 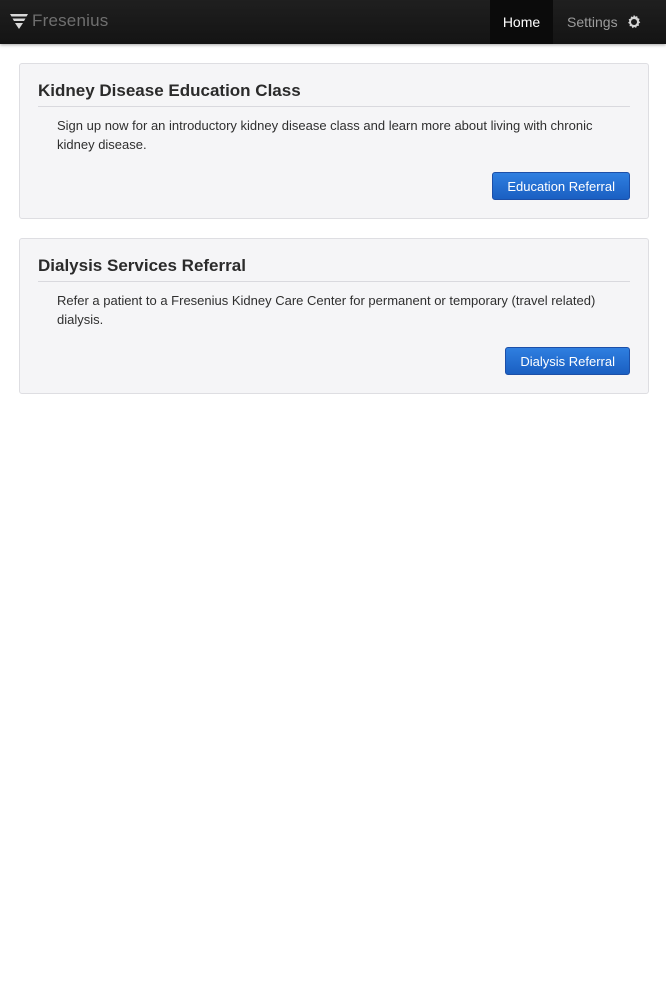 What do you see at coordinates (634, 22) in the screenshot?
I see `gear-icon` at bounding box center [634, 22].